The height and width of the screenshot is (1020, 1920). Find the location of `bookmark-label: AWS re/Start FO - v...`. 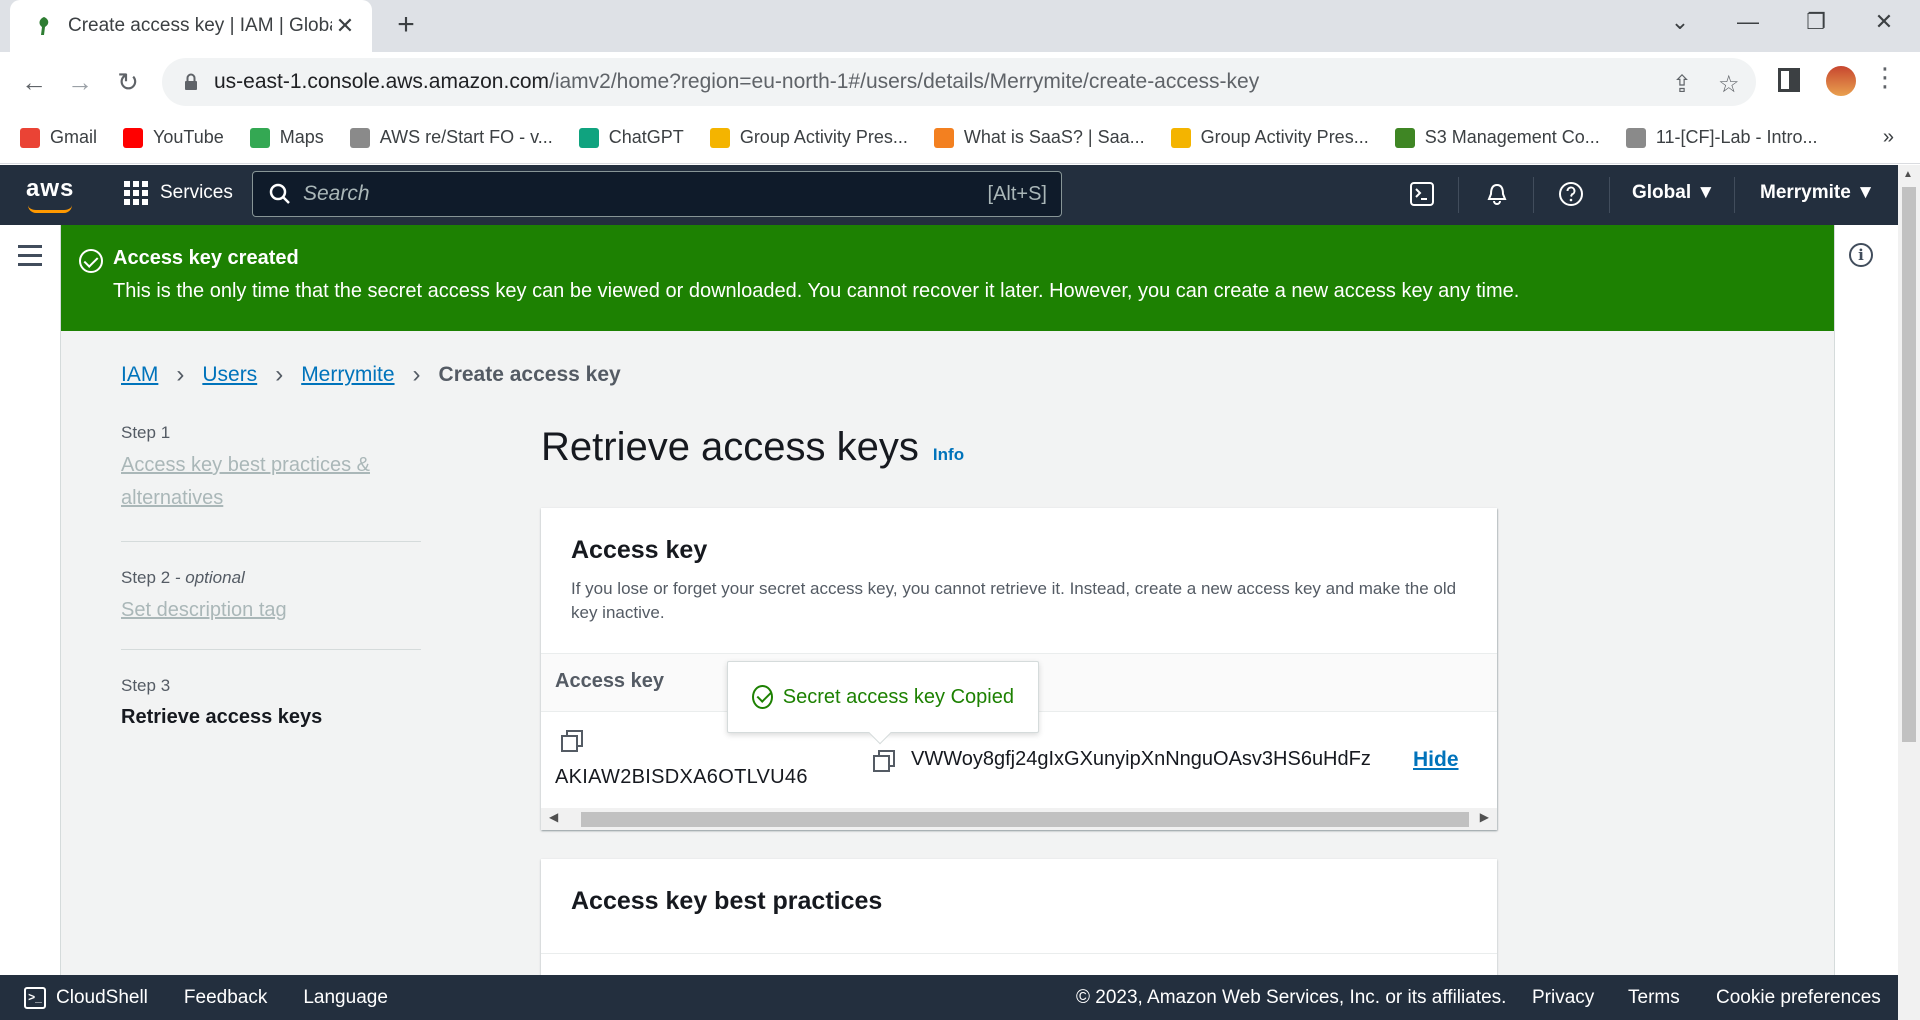

bookmark-label: AWS re/Start FO - v... is located at coordinates (466, 137).